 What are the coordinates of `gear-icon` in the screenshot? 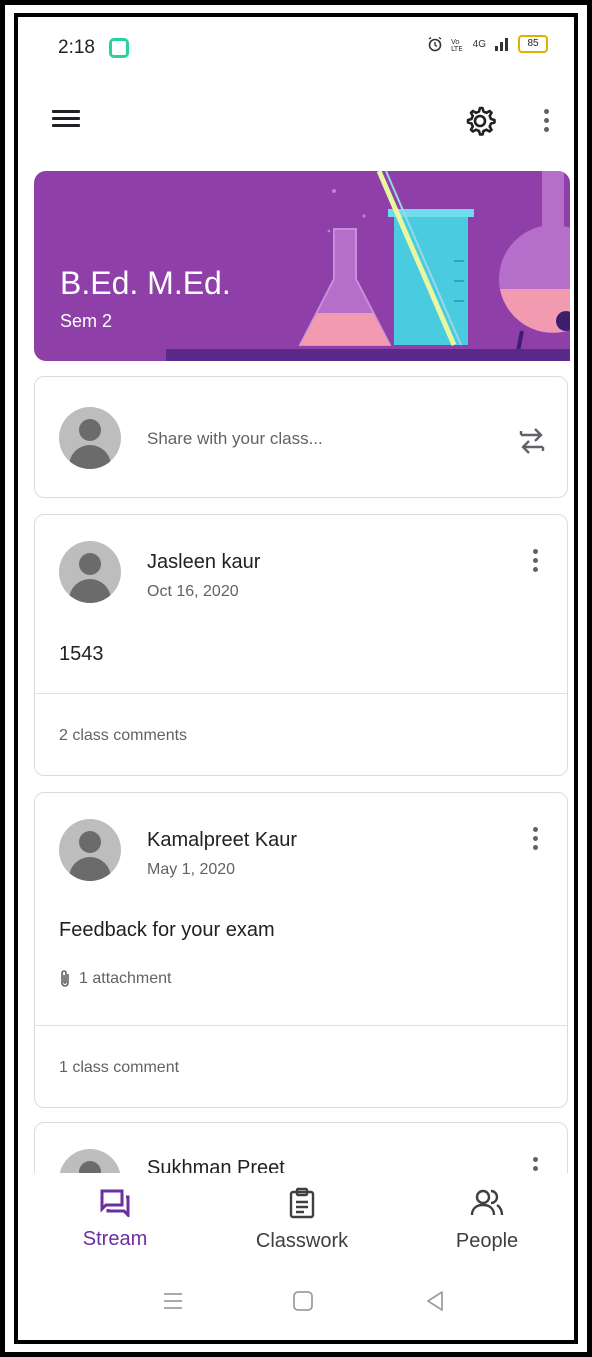 It's located at (480, 121).